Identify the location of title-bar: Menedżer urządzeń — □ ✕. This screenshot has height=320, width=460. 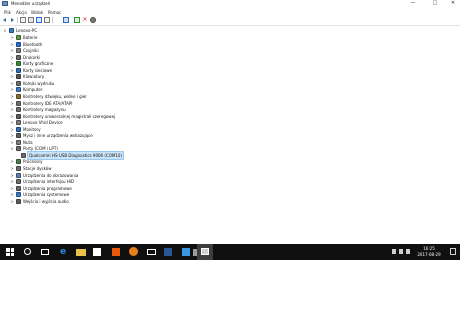
(230, 4).